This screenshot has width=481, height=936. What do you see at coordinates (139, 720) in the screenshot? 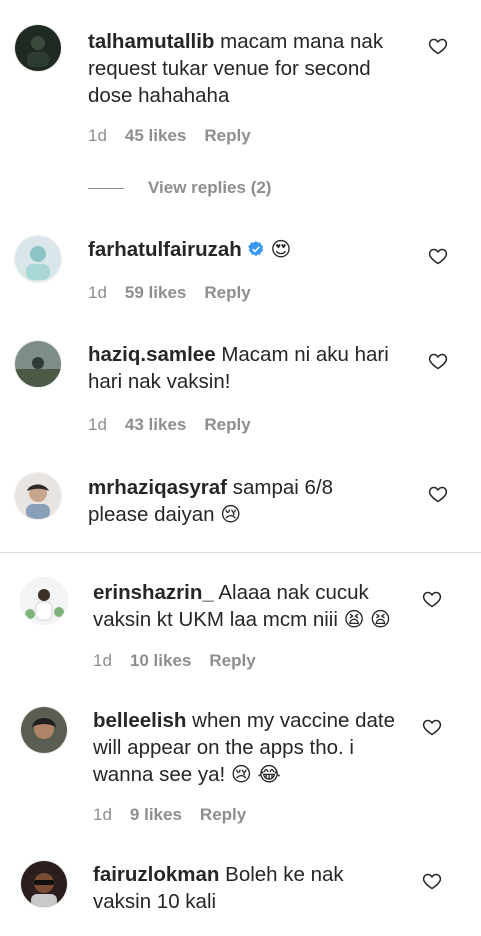
I see `username: belleelish` at bounding box center [139, 720].